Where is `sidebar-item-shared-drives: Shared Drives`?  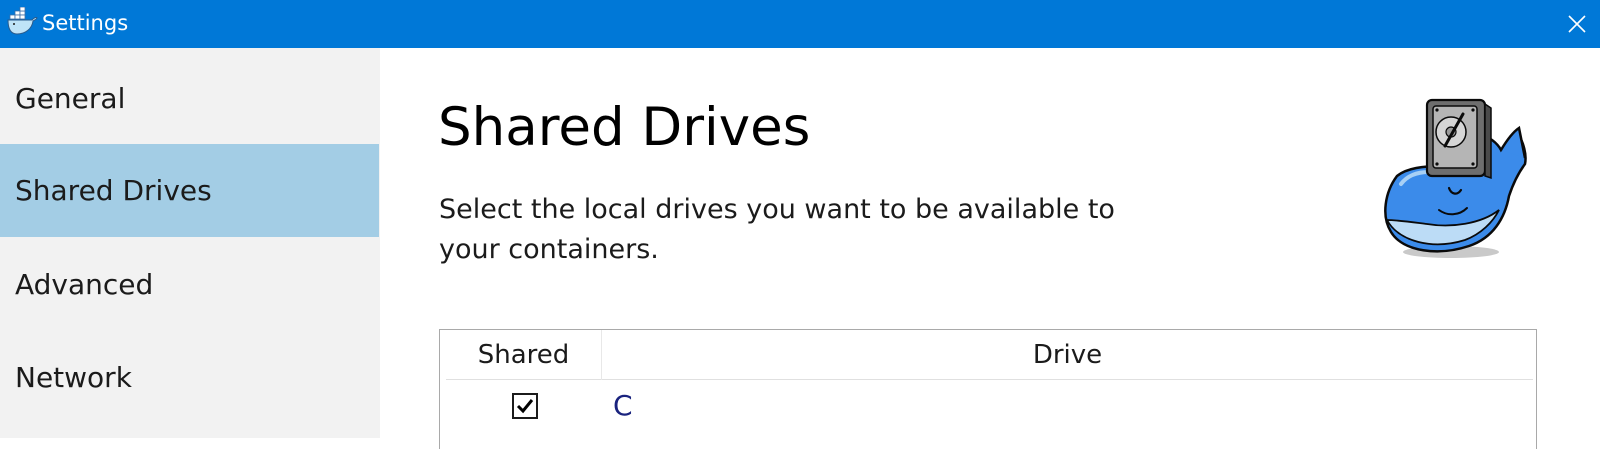 sidebar-item-shared-drives: Shared Drives is located at coordinates (189, 190).